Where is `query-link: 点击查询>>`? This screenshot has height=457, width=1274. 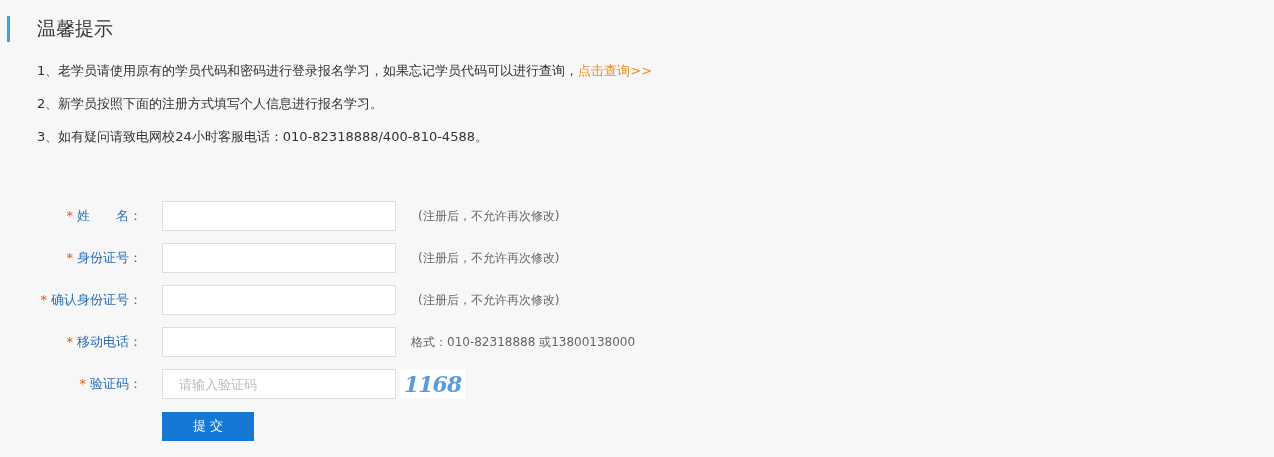
query-link: 点击查询>> is located at coordinates (615, 70).